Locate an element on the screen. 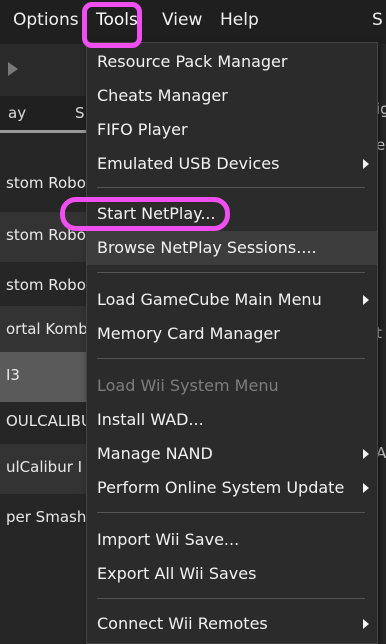 The image size is (386, 644). menu-item-label: Cheats Manager is located at coordinates (162, 95).